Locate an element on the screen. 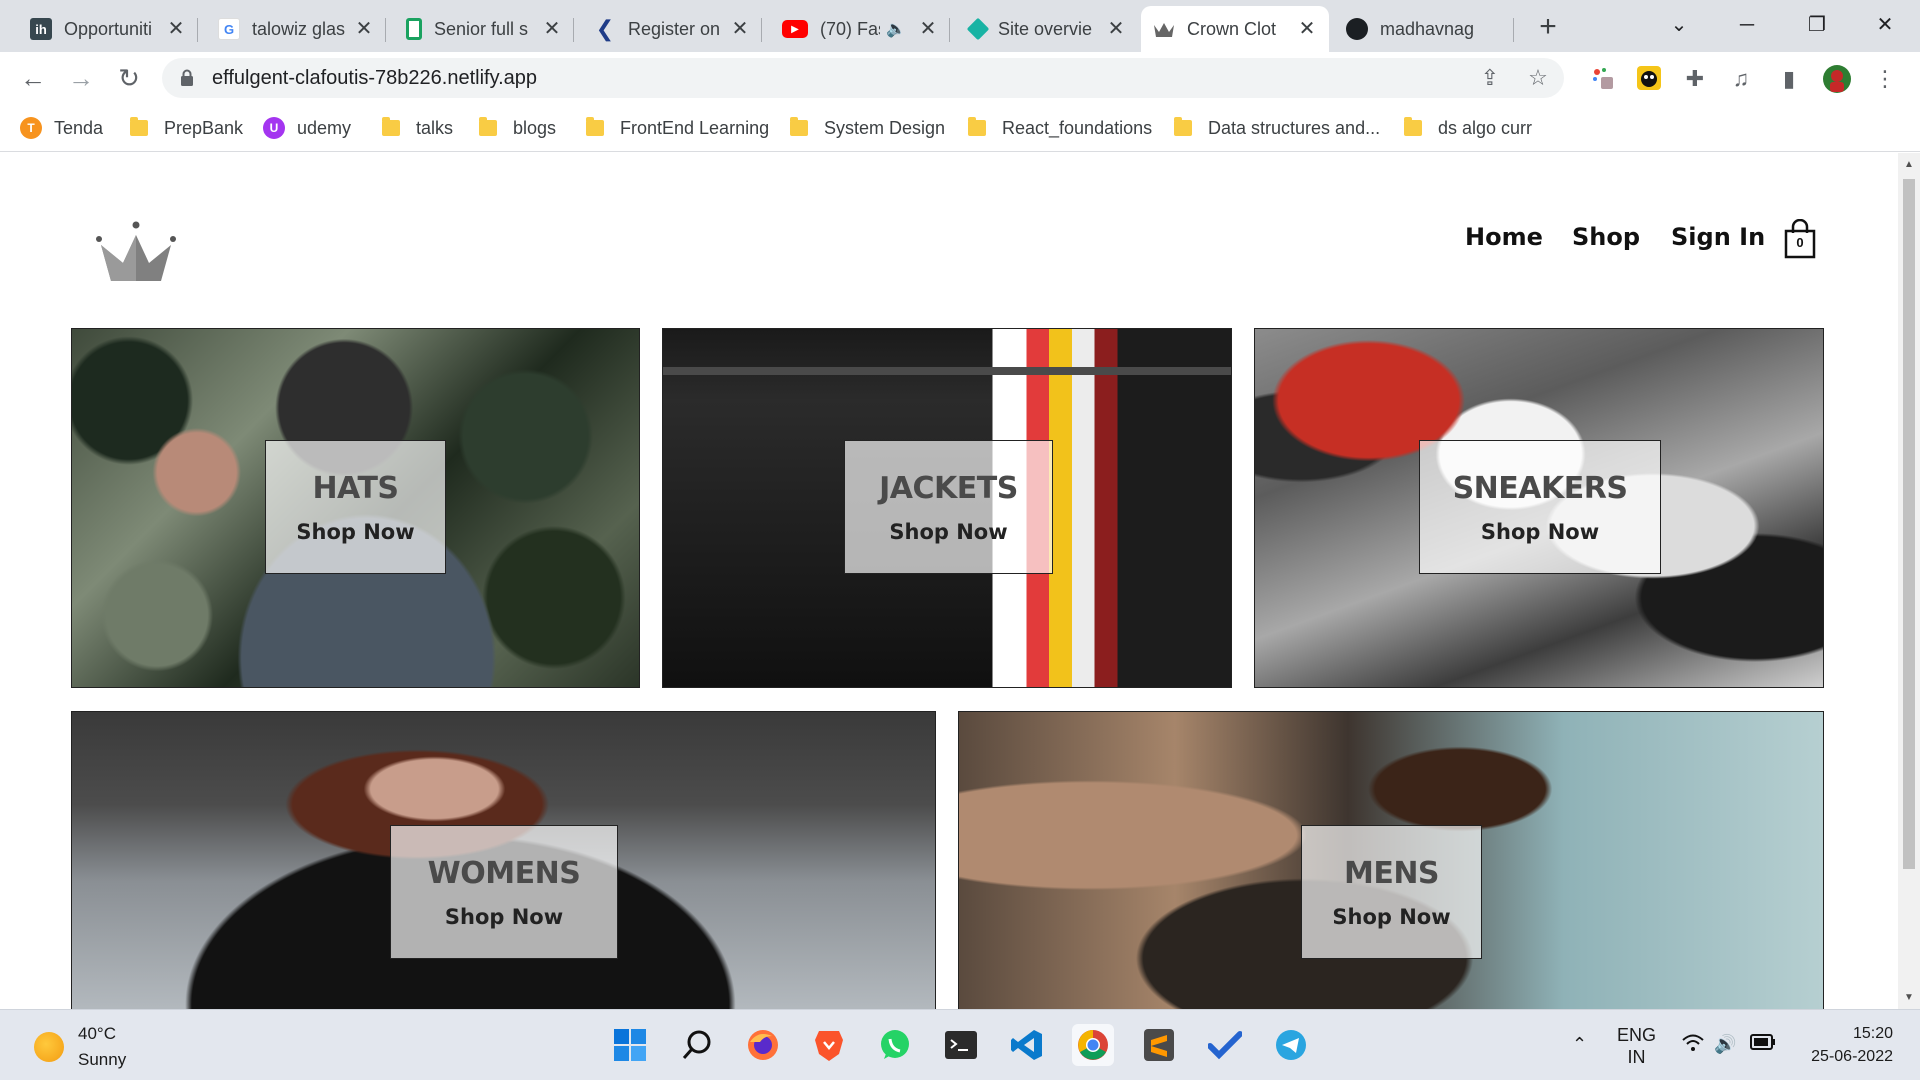 The width and height of the screenshot is (1920, 1080). side-panel-icon: ▮ is located at coordinates (1789, 79).